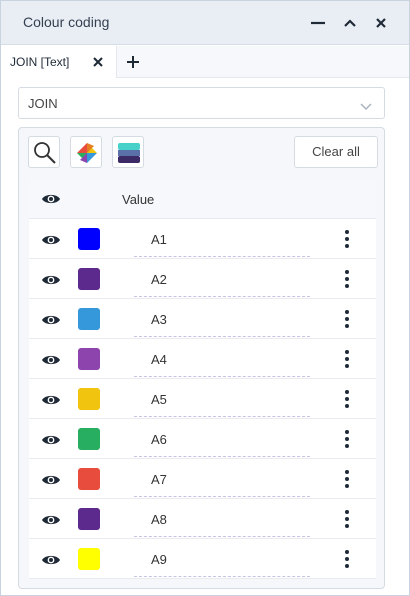 This screenshot has width=410, height=596. Describe the element at coordinates (40, 62) in the screenshot. I see `tab-label: JOIN [Text]` at that location.